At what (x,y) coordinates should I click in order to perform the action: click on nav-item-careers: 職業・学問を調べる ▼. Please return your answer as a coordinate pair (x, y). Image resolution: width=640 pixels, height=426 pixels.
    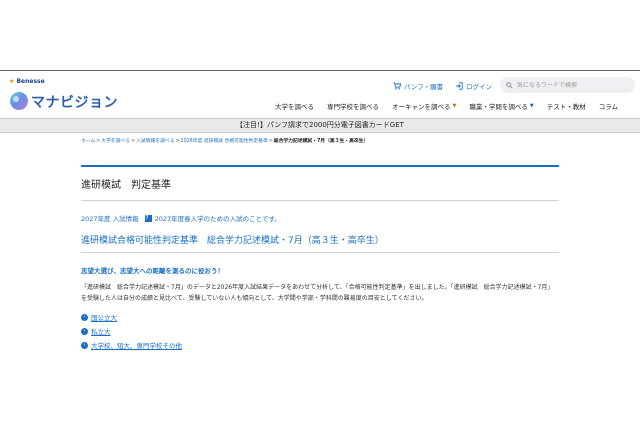
    Looking at the image, I should click on (501, 106).